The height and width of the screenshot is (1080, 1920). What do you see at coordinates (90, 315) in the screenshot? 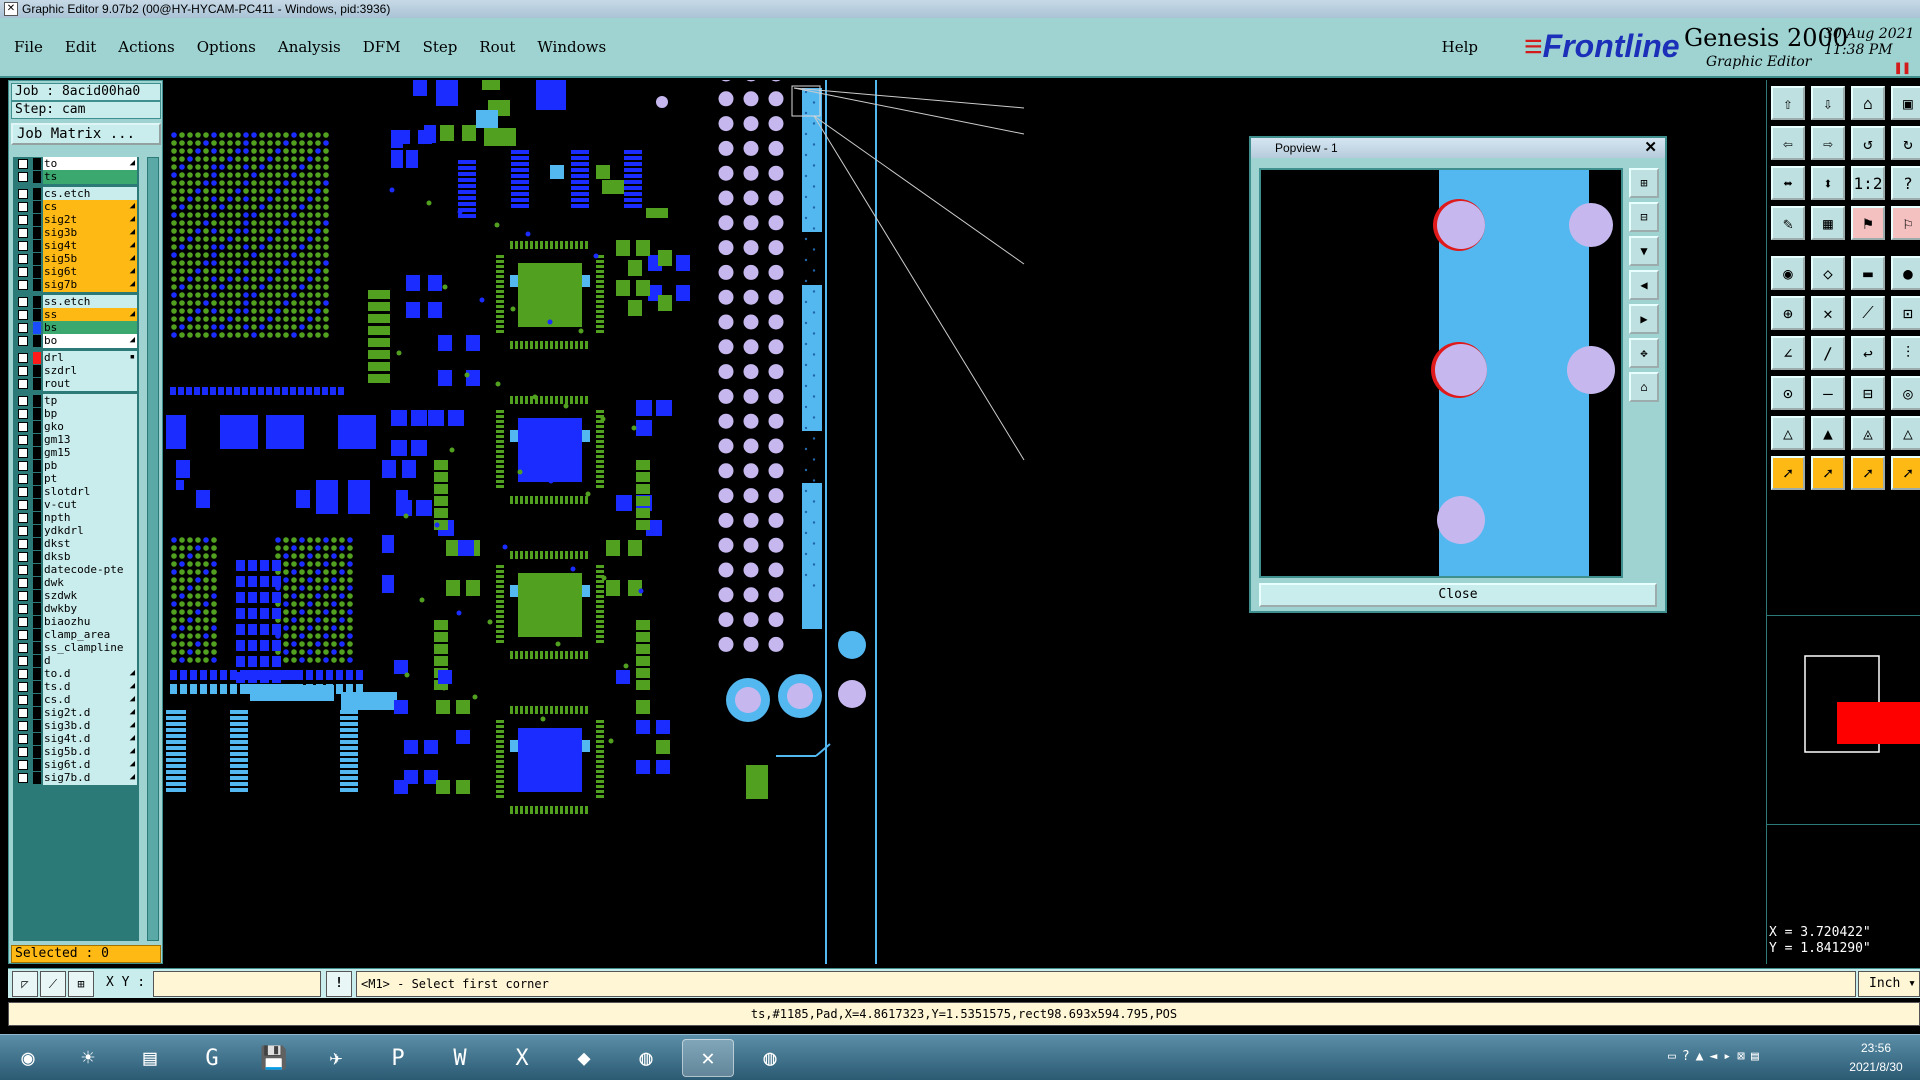
I see `layer-name: ss ◢` at bounding box center [90, 315].